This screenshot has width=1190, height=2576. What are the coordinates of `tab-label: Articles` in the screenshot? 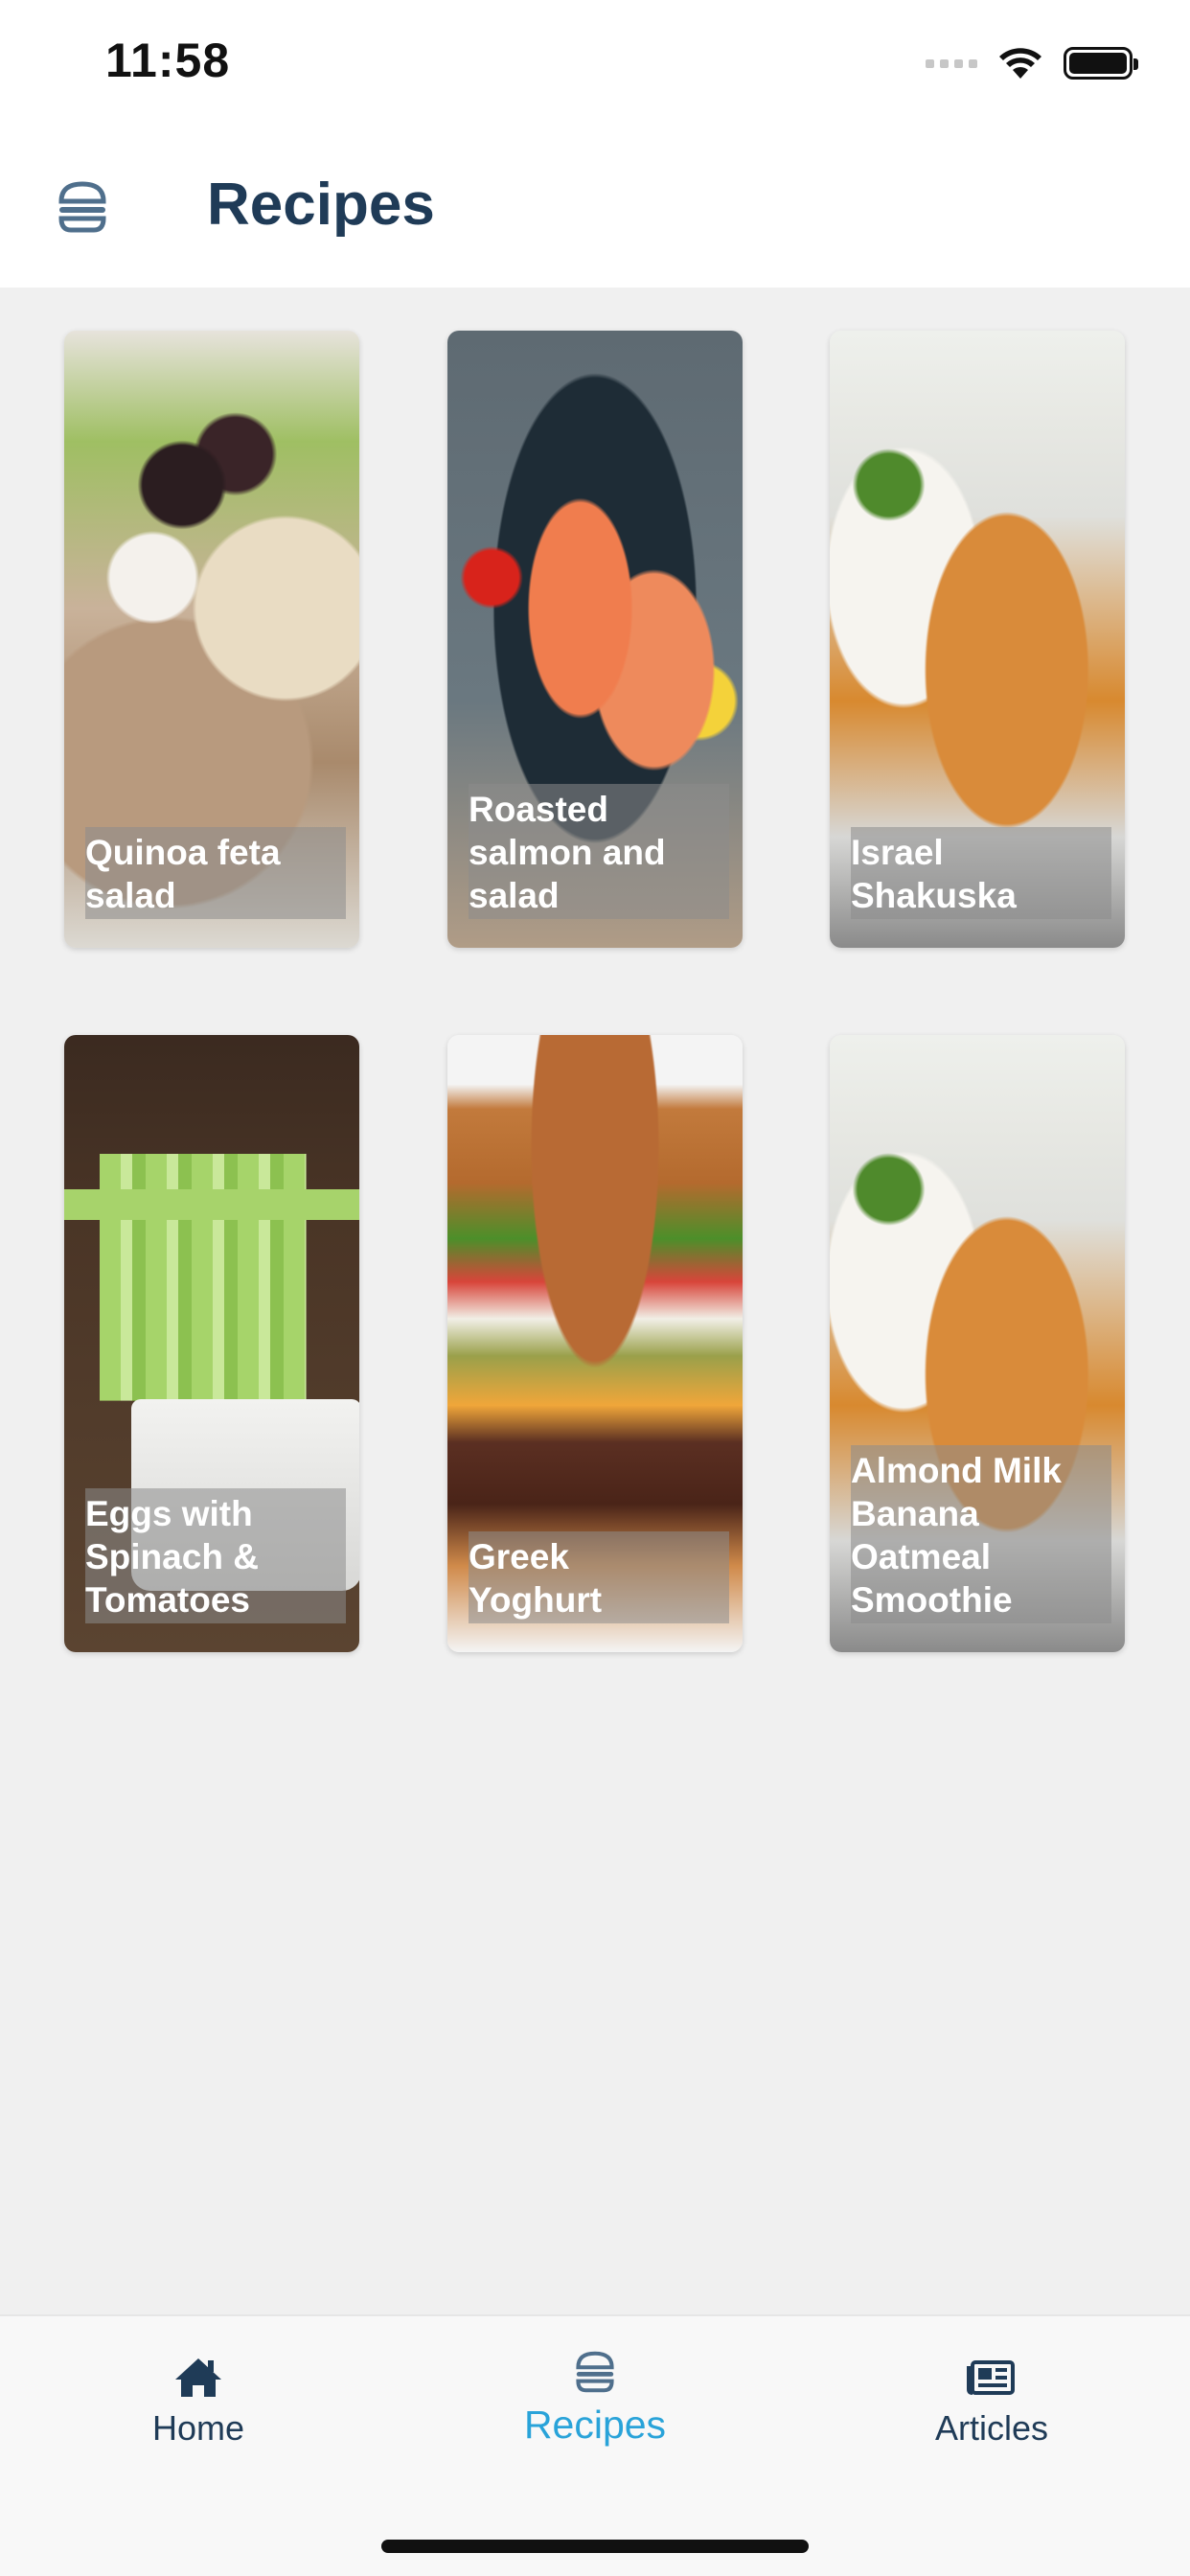 It's located at (991, 2428).